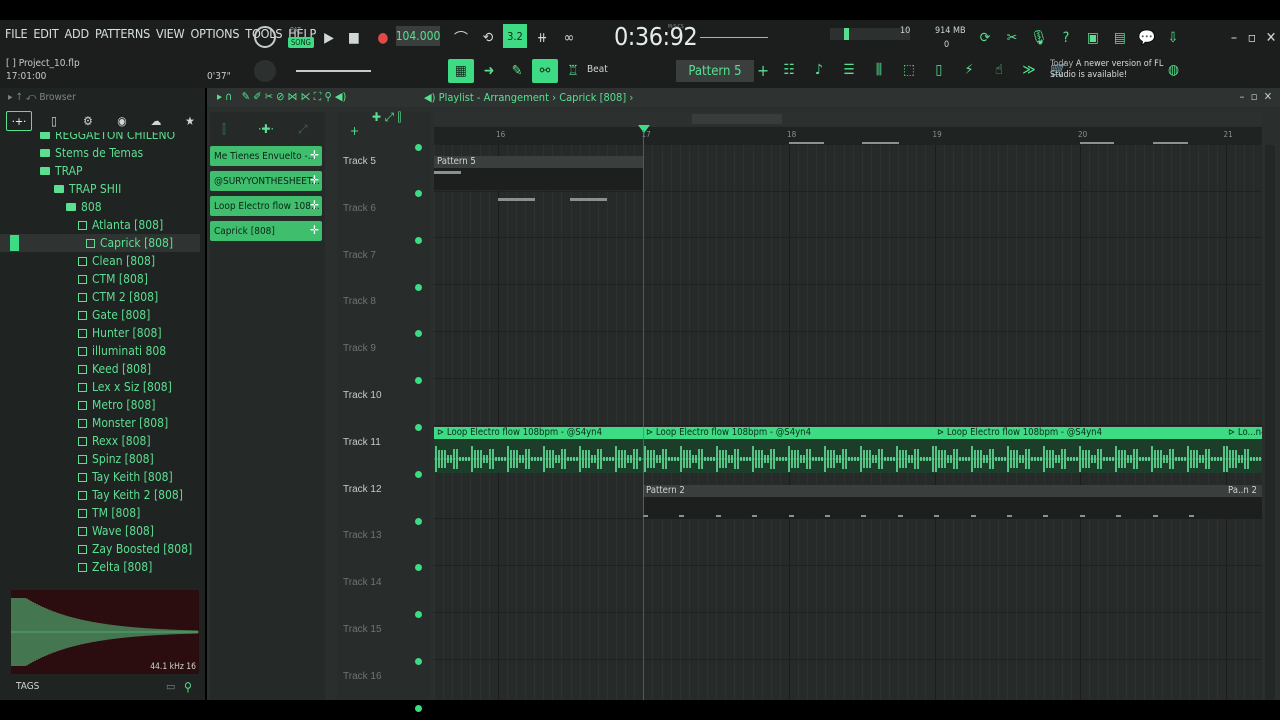 The image size is (1280, 720). Describe the element at coordinates (359, 301) in the screenshot. I see `track-name: Track 8` at that location.